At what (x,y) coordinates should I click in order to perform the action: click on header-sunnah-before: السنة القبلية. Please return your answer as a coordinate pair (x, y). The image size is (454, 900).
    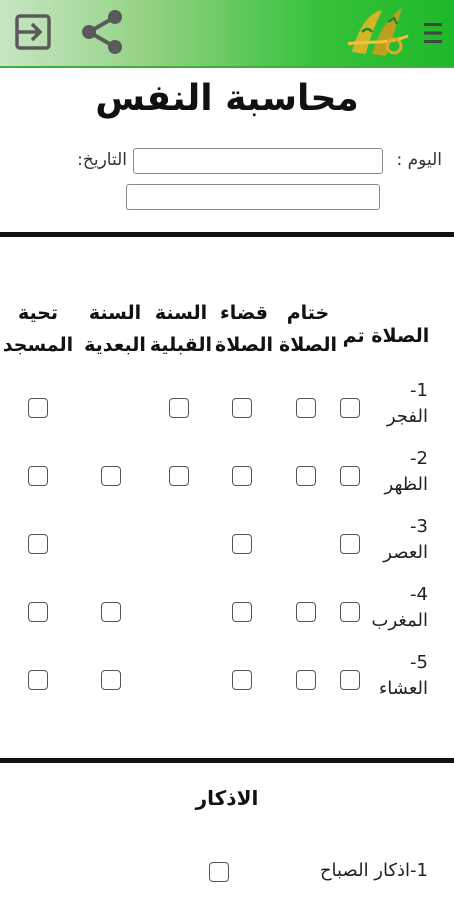
    Looking at the image, I should click on (180, 329).